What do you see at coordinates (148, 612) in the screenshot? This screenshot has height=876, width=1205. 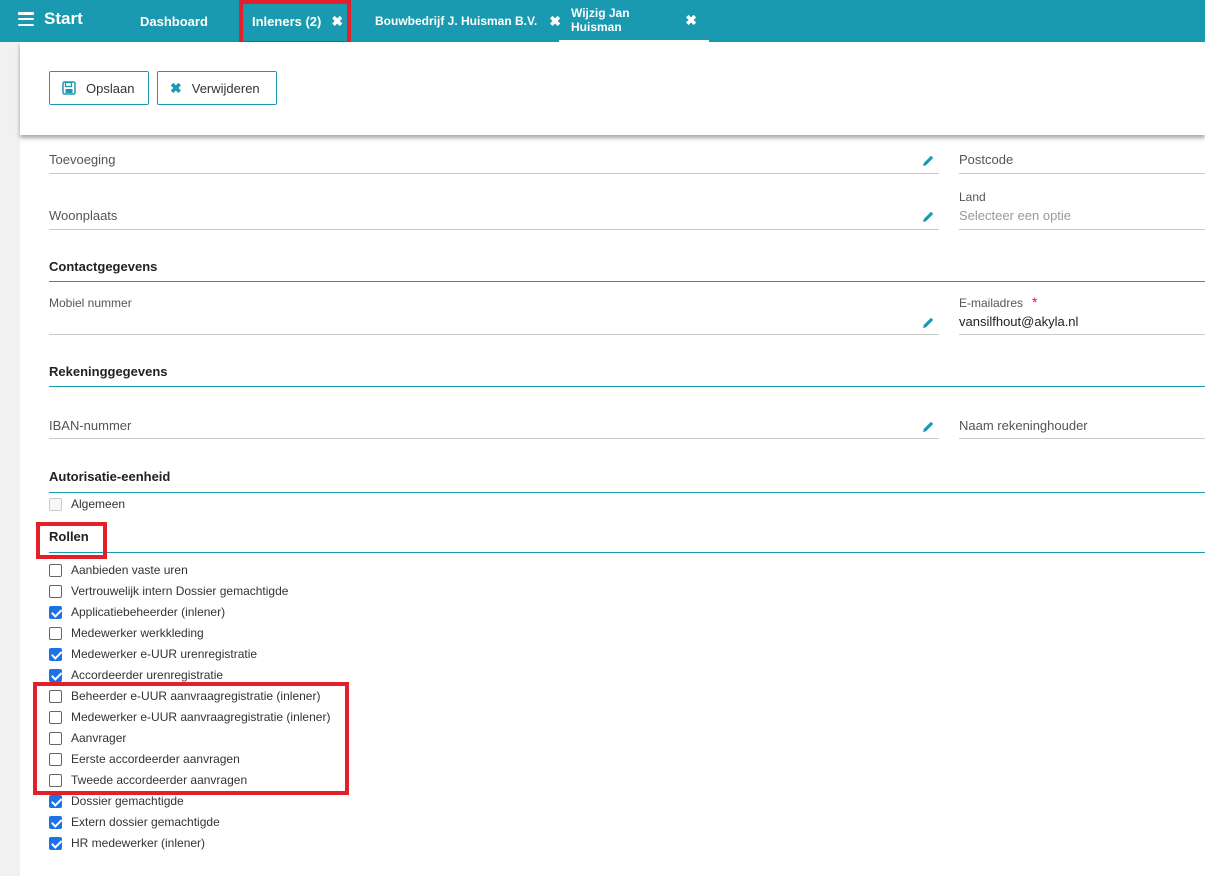 I see `role-label: Applicatiebeheerder (inlener)` at bounding box center [148, 612].